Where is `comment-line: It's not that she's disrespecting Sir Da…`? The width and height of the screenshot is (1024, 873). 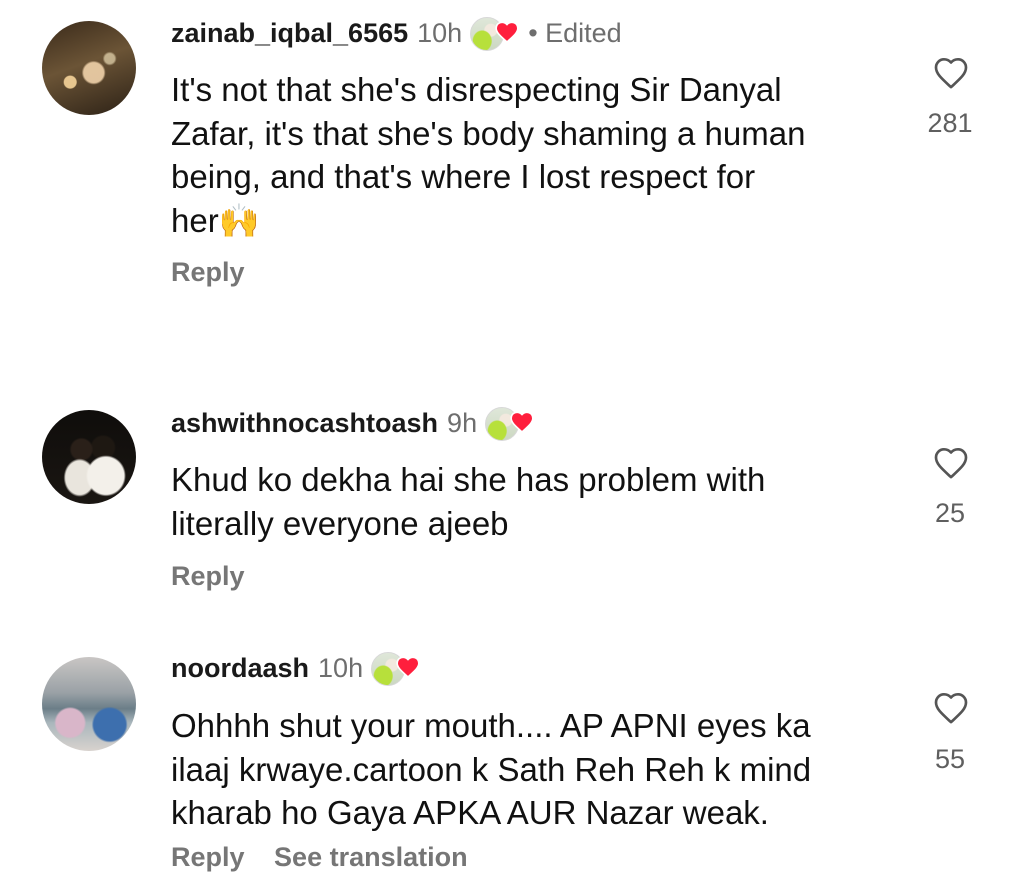 comment-line: It's not that she's disrespecting Sir Da… is located at coordinates (476, 89).